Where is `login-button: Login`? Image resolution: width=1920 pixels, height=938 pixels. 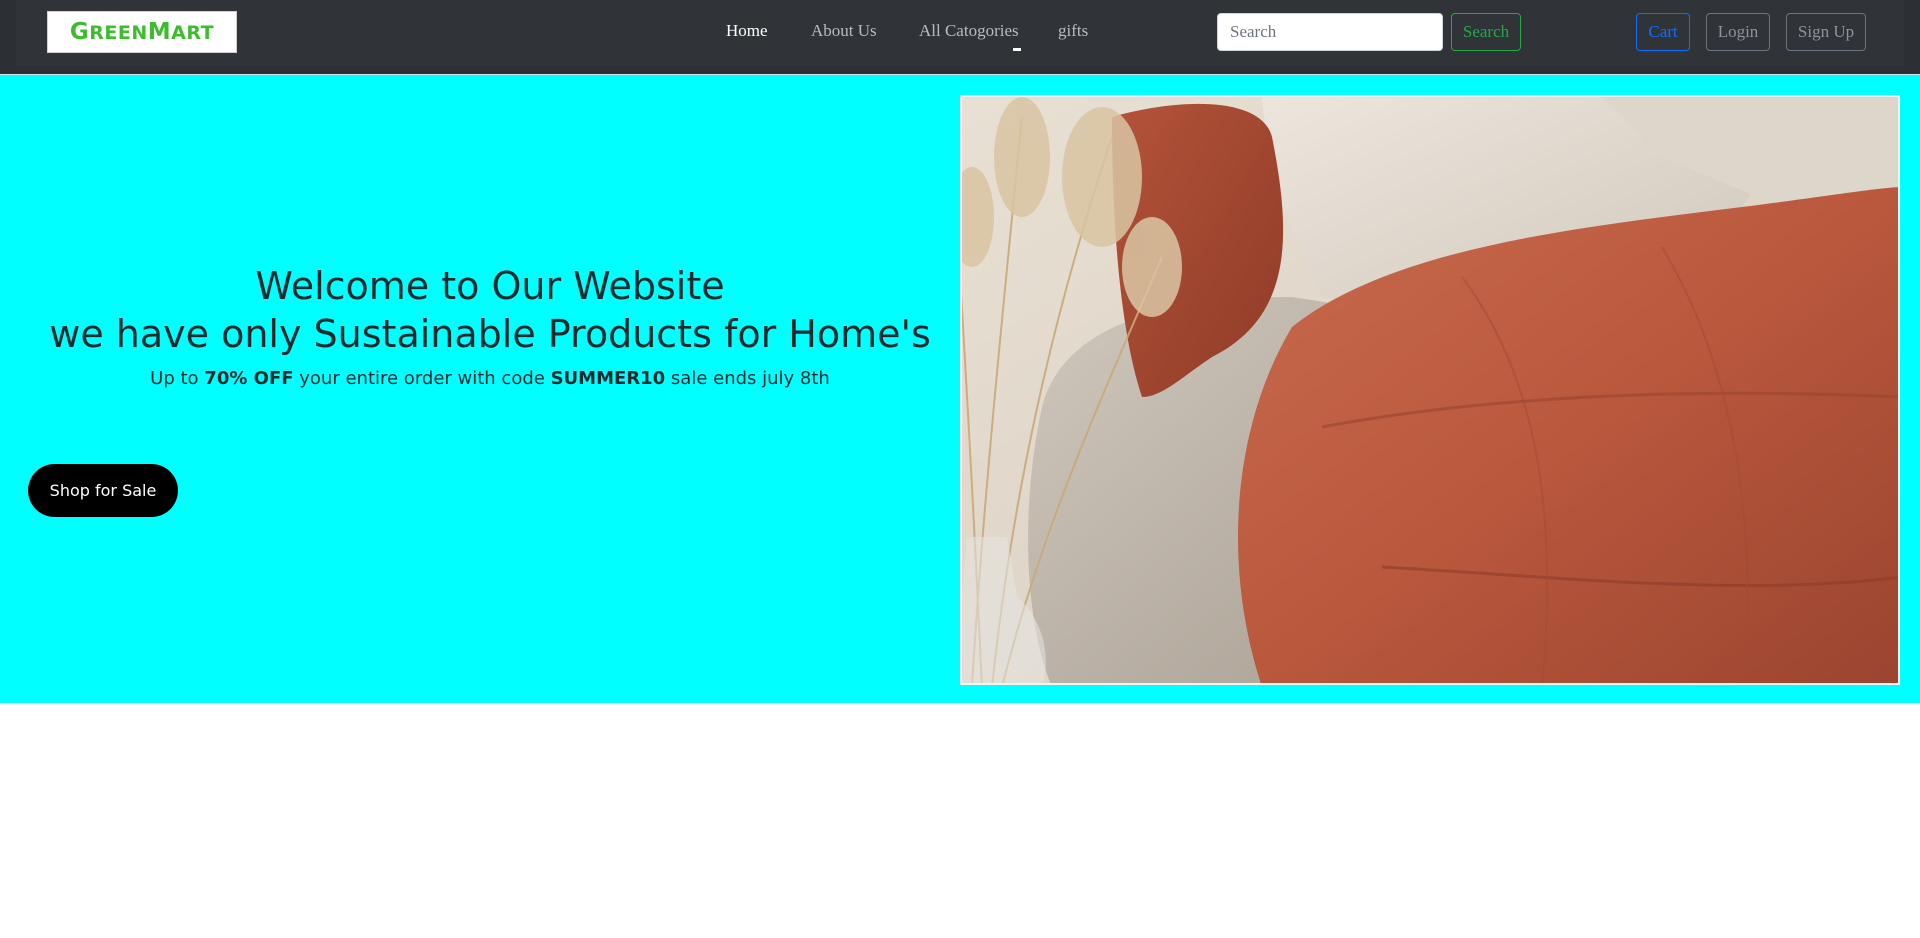
login-button: Login is located at coordinates (1738, 32).